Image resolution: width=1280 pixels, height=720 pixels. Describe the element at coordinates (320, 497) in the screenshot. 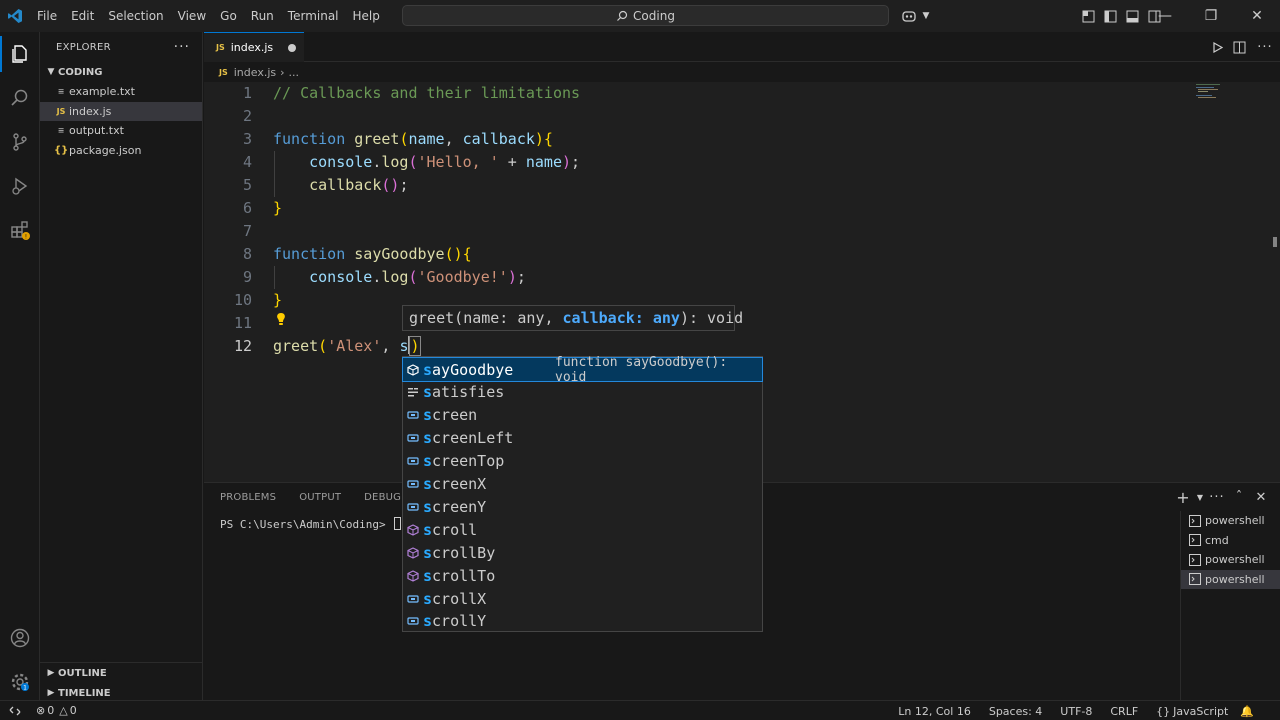

I see `tab-output: OUTPUT` at that location.